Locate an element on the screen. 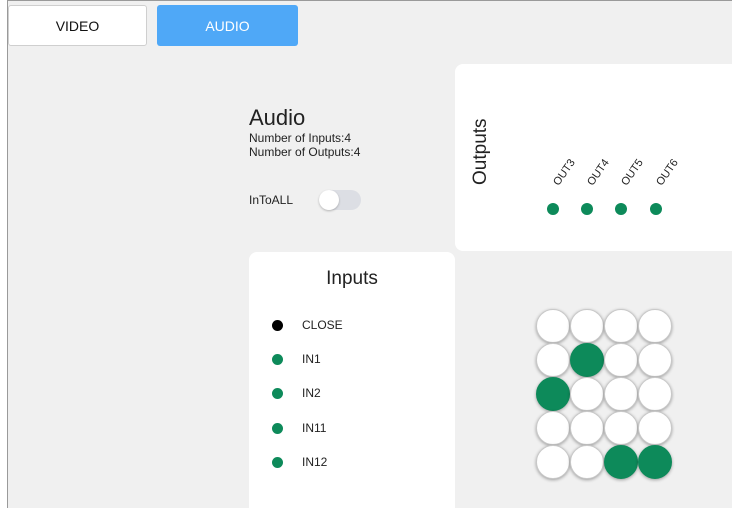 The height and width of the screenshot is (508, 732). input-item: CLOSE is located at coordinates (307, 325).